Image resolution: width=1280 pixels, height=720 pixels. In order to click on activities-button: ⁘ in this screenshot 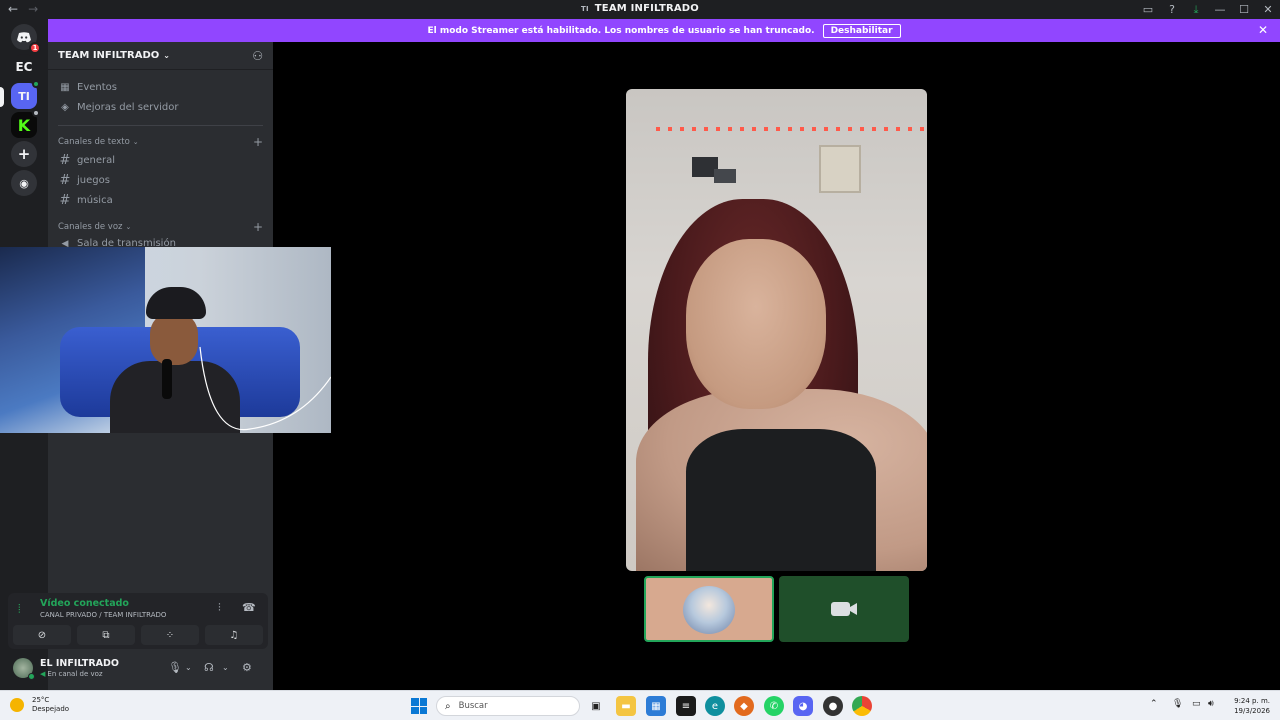, I will do `click(170, 635)`.